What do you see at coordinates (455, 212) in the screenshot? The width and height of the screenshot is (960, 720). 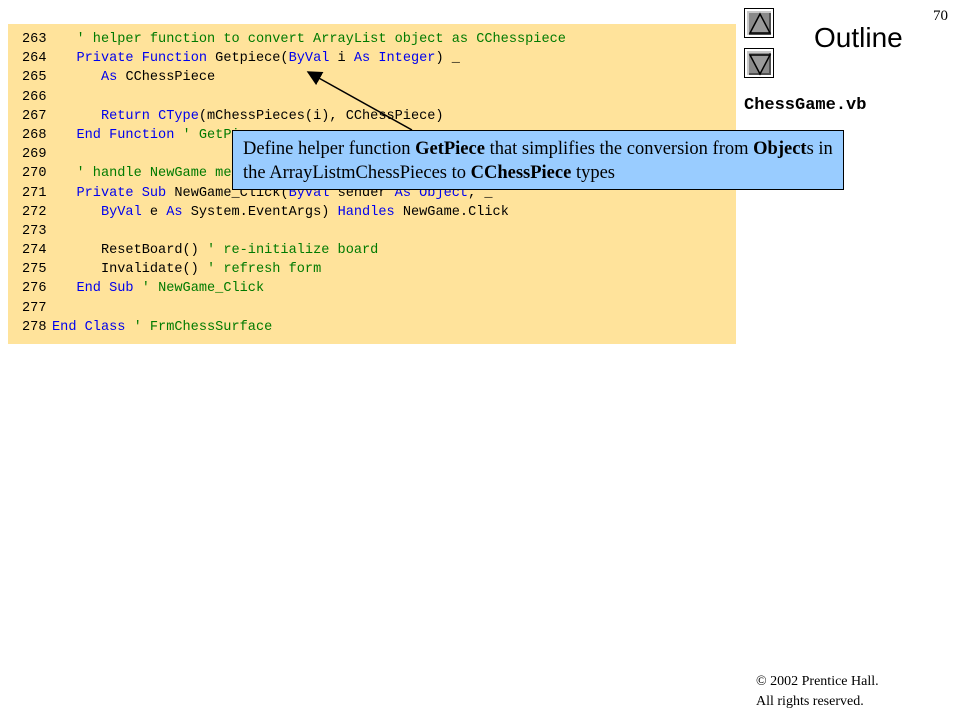 I see `code-text: NewGame.Click` at bounding box center [455, 212].